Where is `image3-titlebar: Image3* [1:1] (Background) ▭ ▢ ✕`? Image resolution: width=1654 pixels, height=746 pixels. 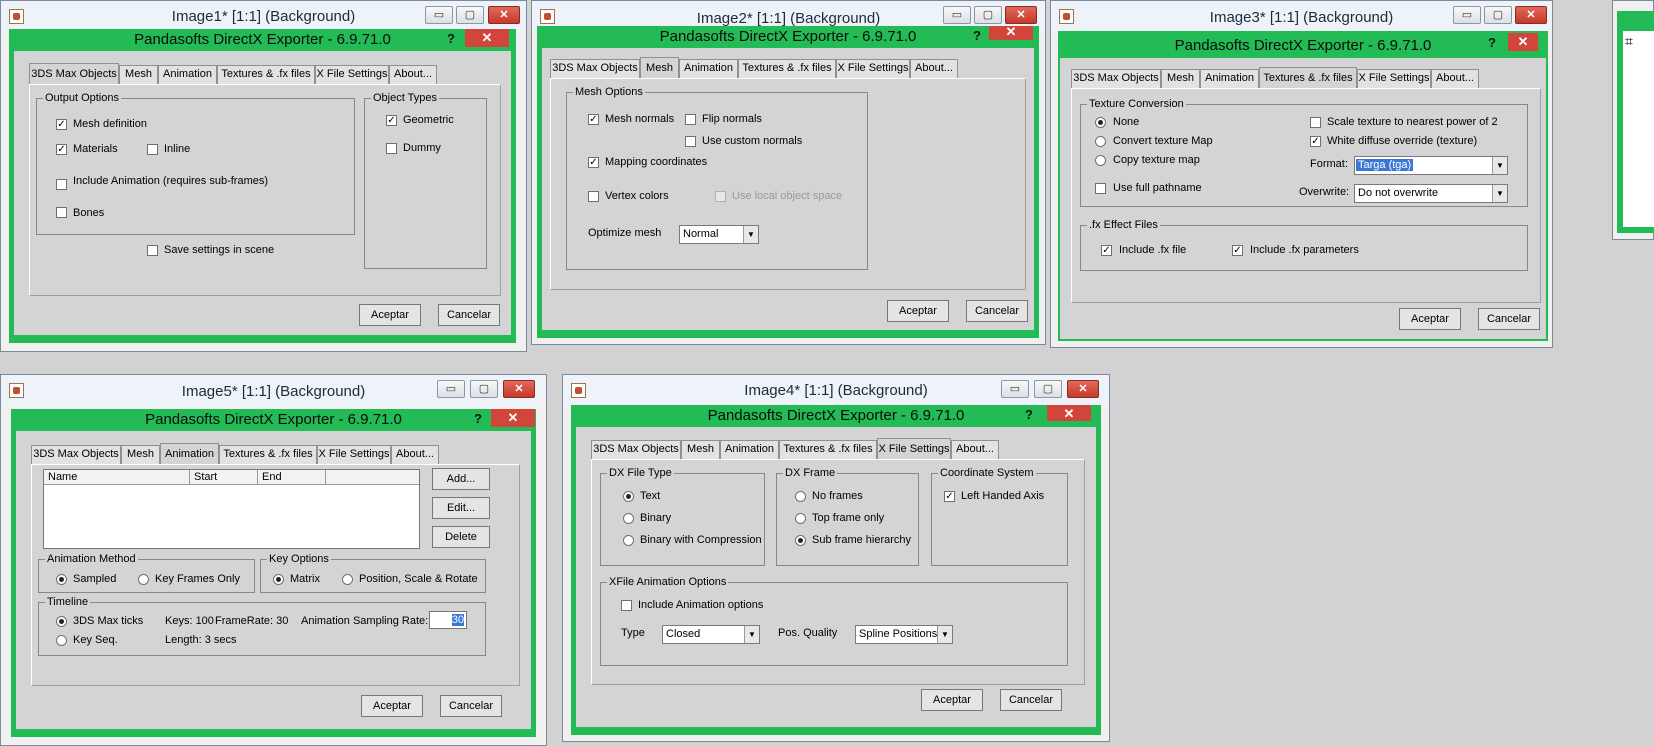
image3-titlebar: Image3* [1:1] (Background) ▭ ▢ ✕ is located at coordinates (1301, 17).